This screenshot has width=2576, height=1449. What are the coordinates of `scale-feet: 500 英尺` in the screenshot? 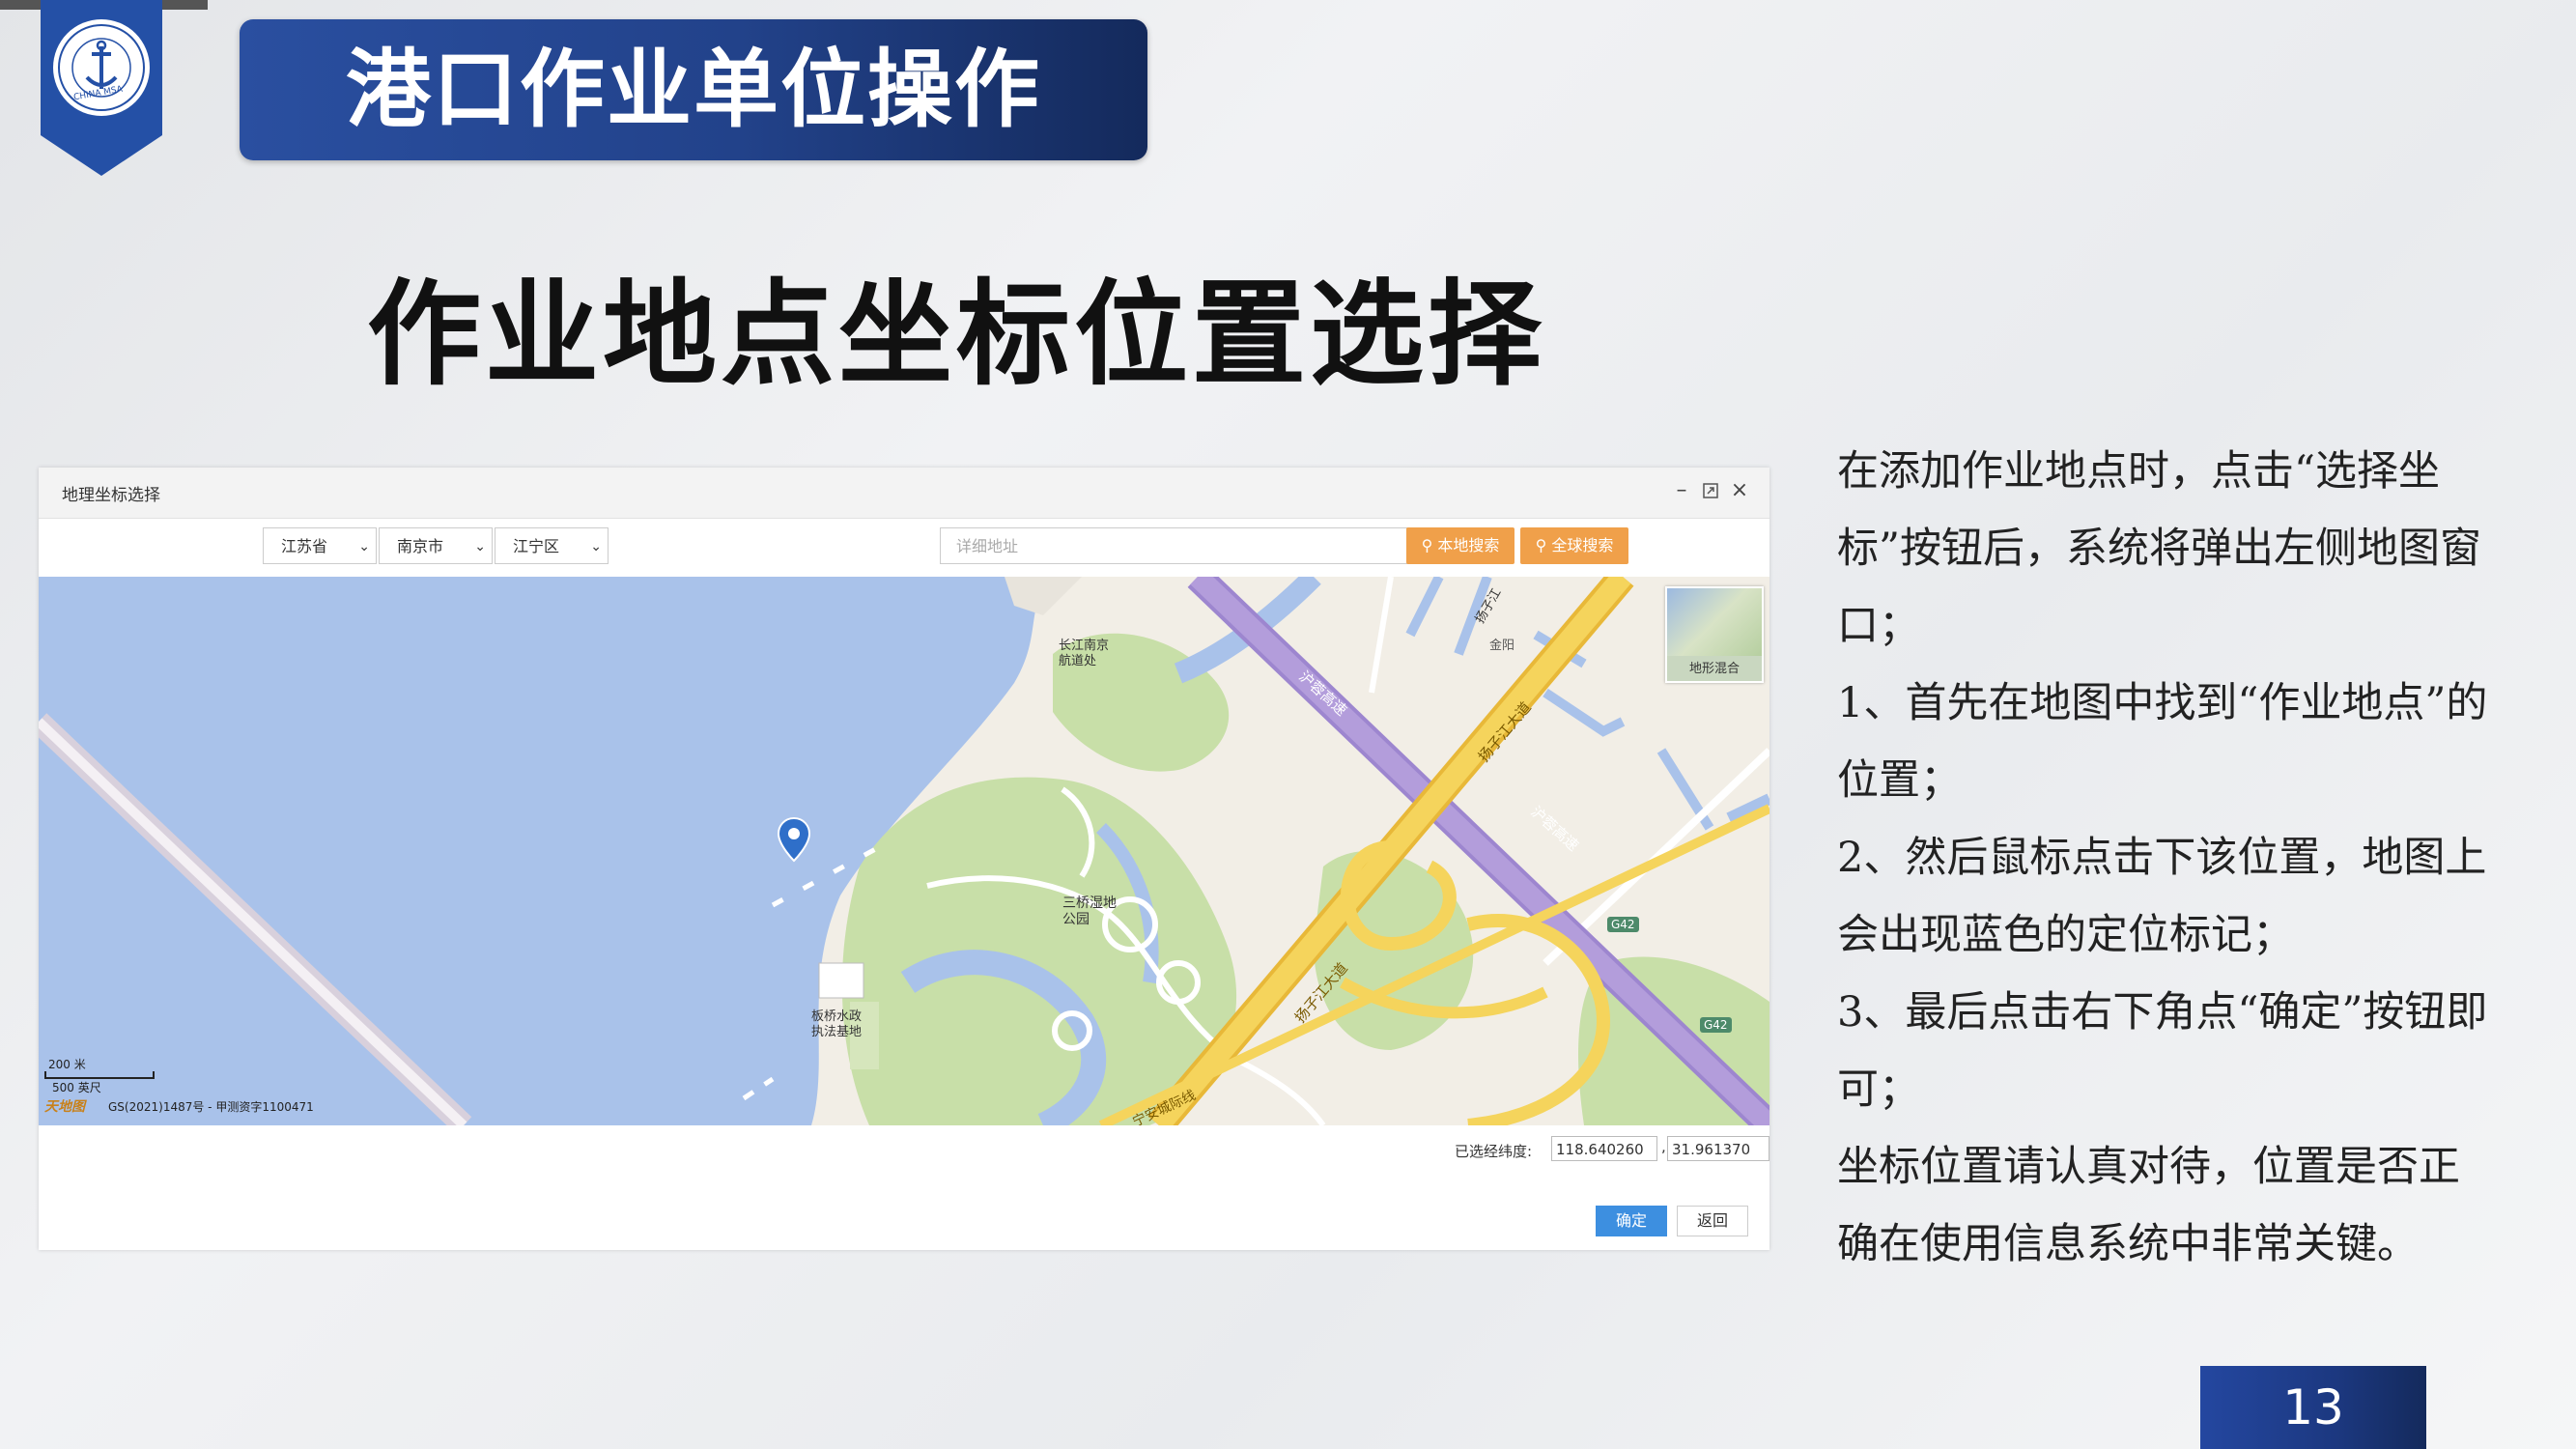 It's located at (76, 1087).